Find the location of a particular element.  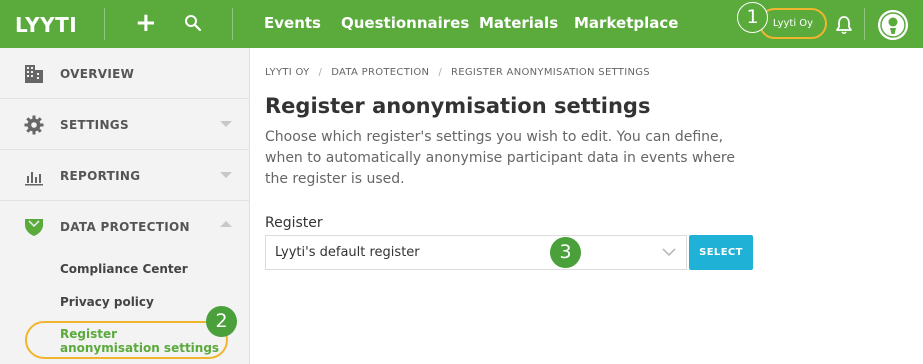

sidebar-item-settings: SETTINGS is located at coordinates (124, 124).